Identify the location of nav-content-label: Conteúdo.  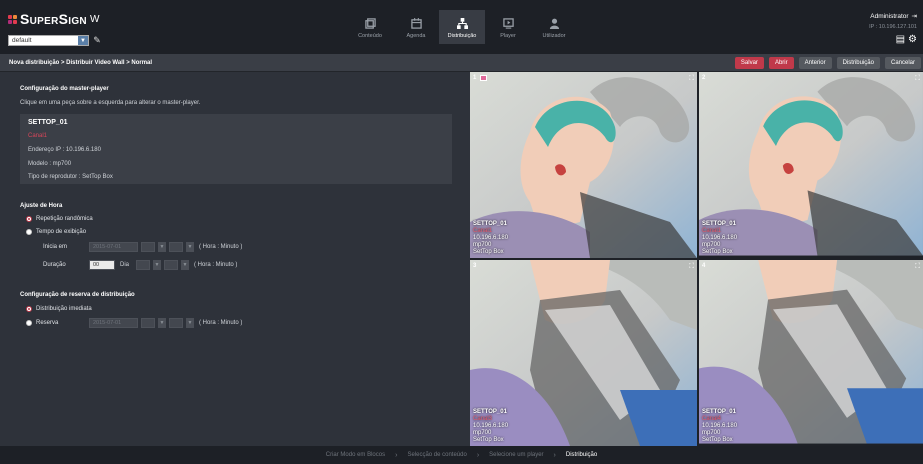
(370, 36).